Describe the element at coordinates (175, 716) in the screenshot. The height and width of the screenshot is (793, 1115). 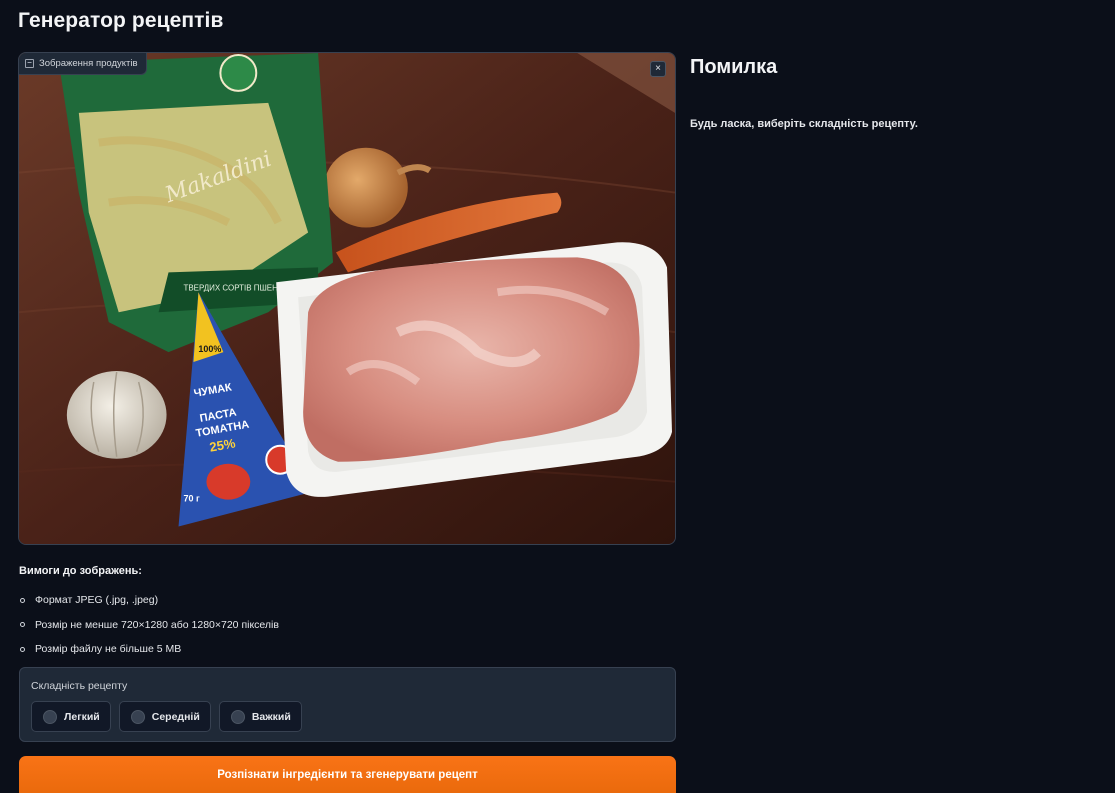
I see `difficulty-option-label: Середній` at that location.